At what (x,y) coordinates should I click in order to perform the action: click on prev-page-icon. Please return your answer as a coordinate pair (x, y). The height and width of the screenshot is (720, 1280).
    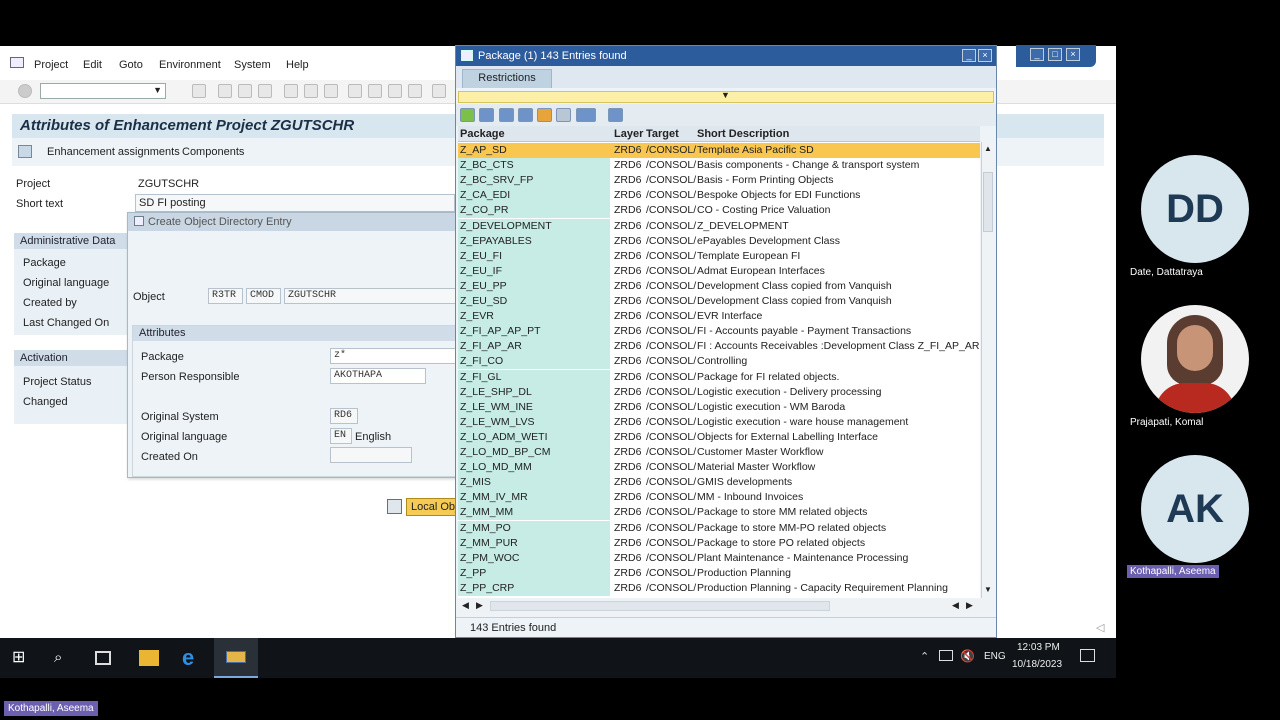
    Looking at the image, I should click on (375, 91).